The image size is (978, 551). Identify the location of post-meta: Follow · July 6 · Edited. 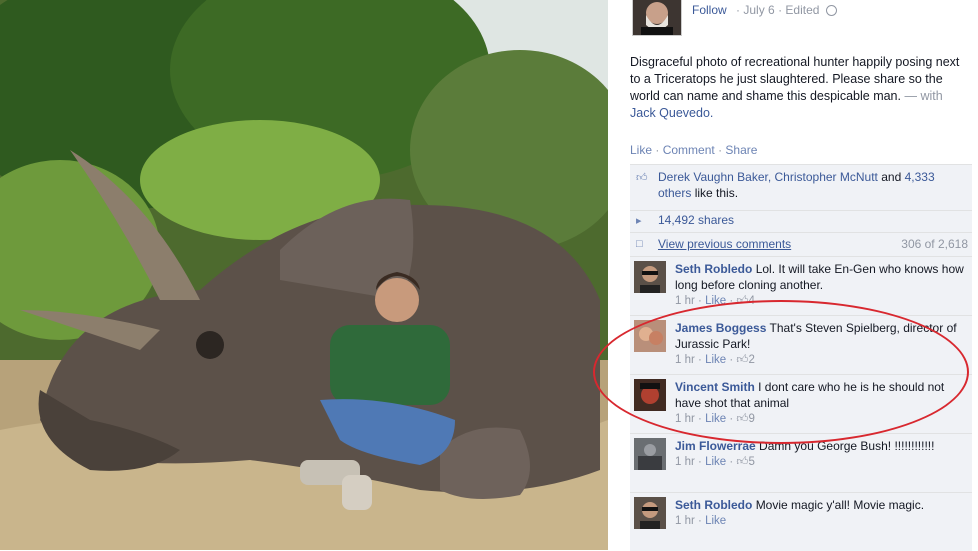
(764, 10).